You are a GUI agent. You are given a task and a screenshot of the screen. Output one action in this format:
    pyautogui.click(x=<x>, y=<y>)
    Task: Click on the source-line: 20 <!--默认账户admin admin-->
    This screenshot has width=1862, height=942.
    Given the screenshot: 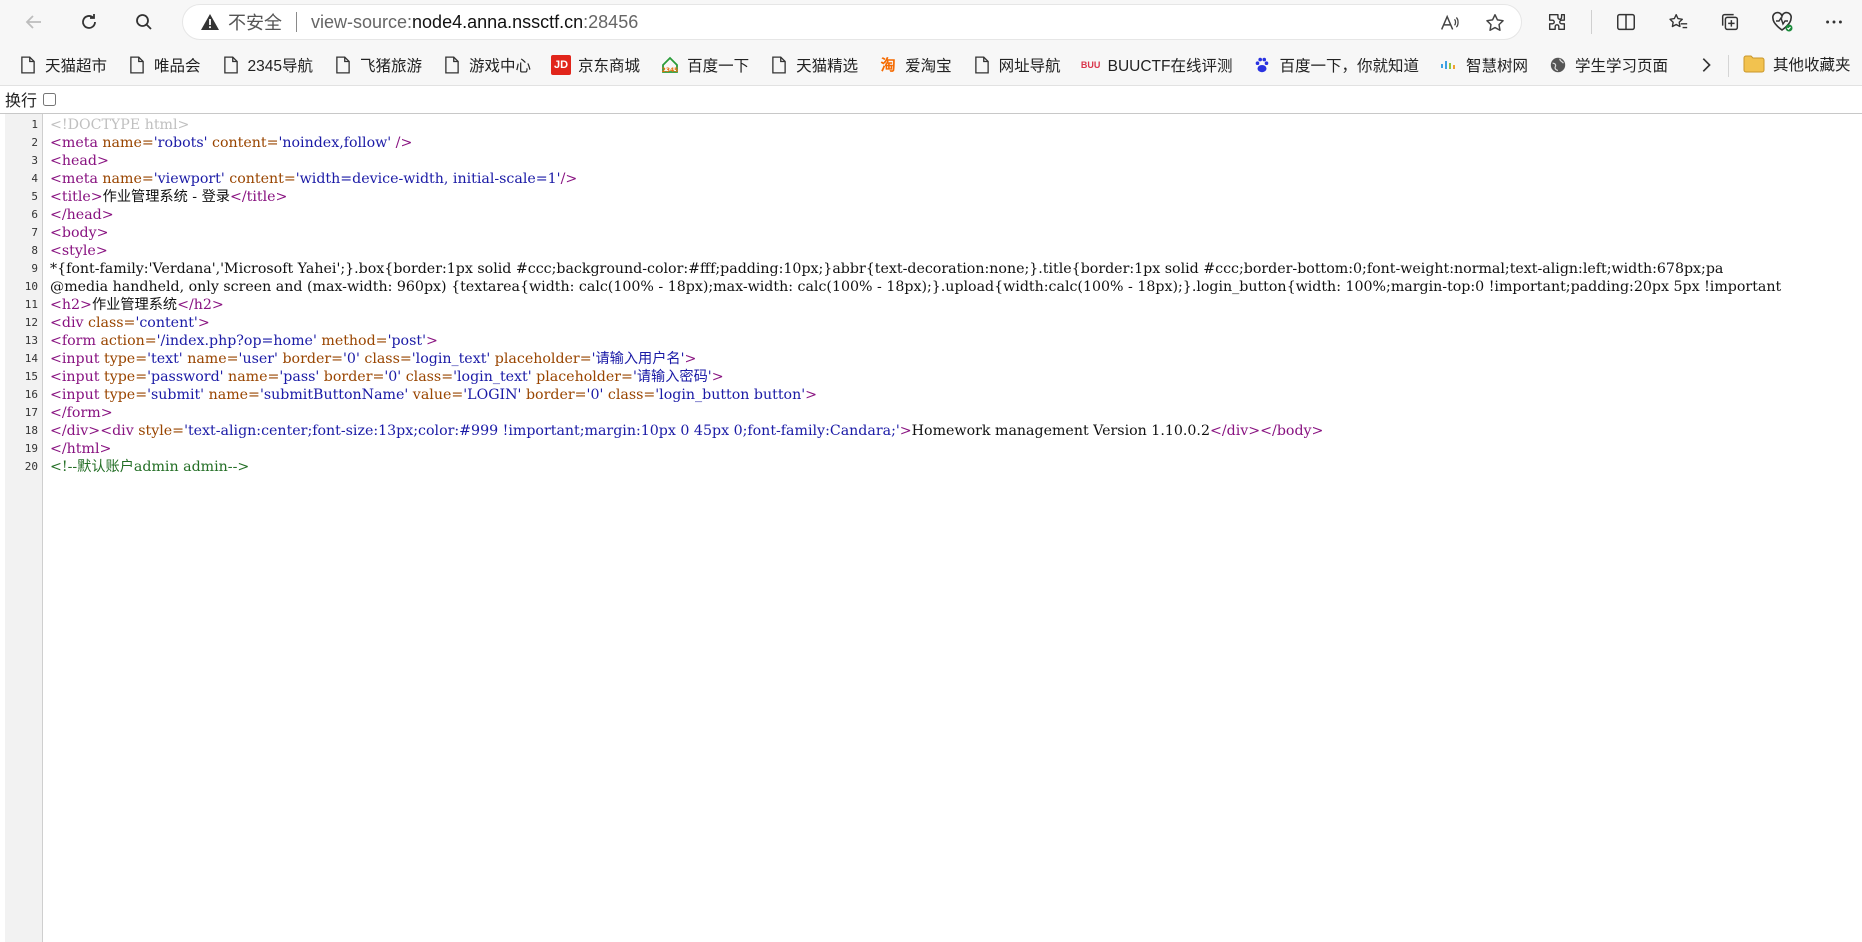 What is the action you would take?
    pyautogui.click(x=931, y=467)
    